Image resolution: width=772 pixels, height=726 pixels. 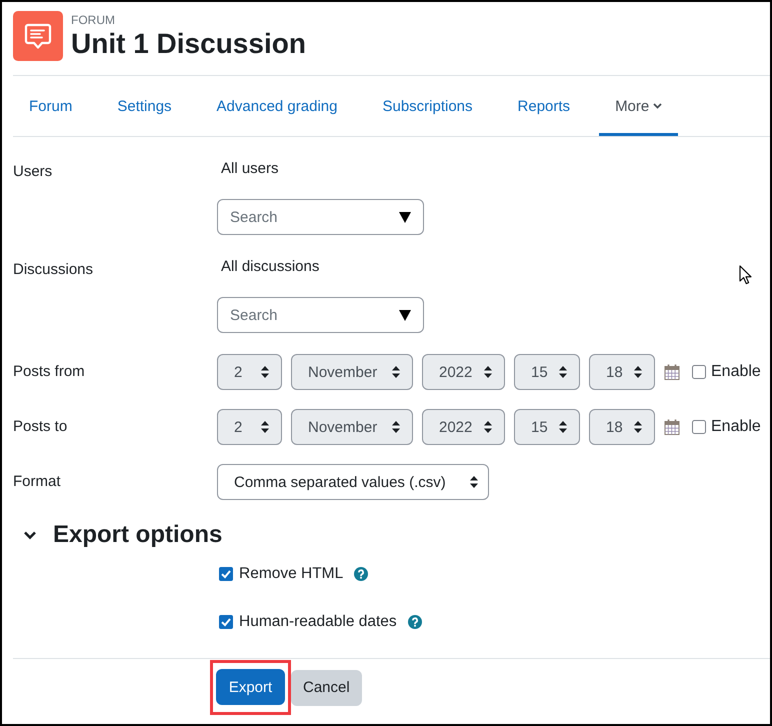 What do you see at coordinates (250, 687) in the screenshot?
I see `export-button: Export` at bounding box center [250, 687].